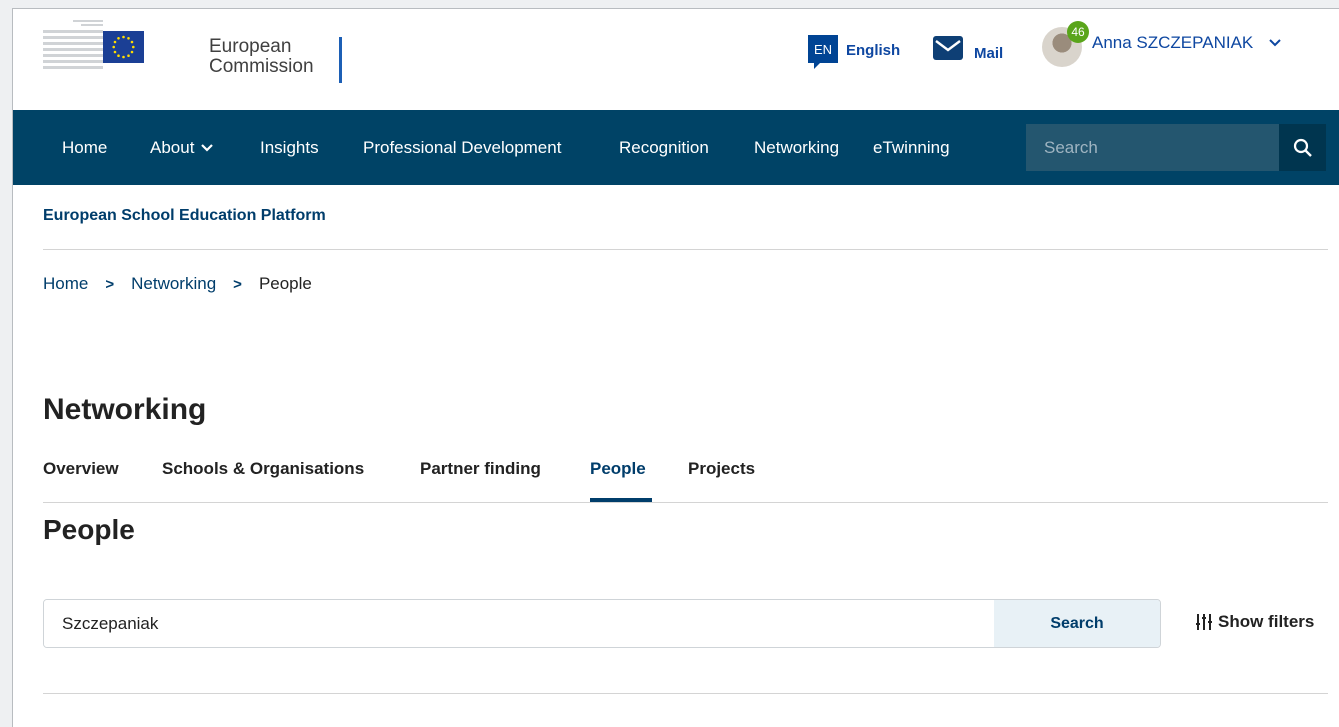 The image size is (1339, 727). What do you see at coordinates (173, 284) in the screenshot?
I see `breadcrumb-networking: Networking` at bounding box center [173, 284].